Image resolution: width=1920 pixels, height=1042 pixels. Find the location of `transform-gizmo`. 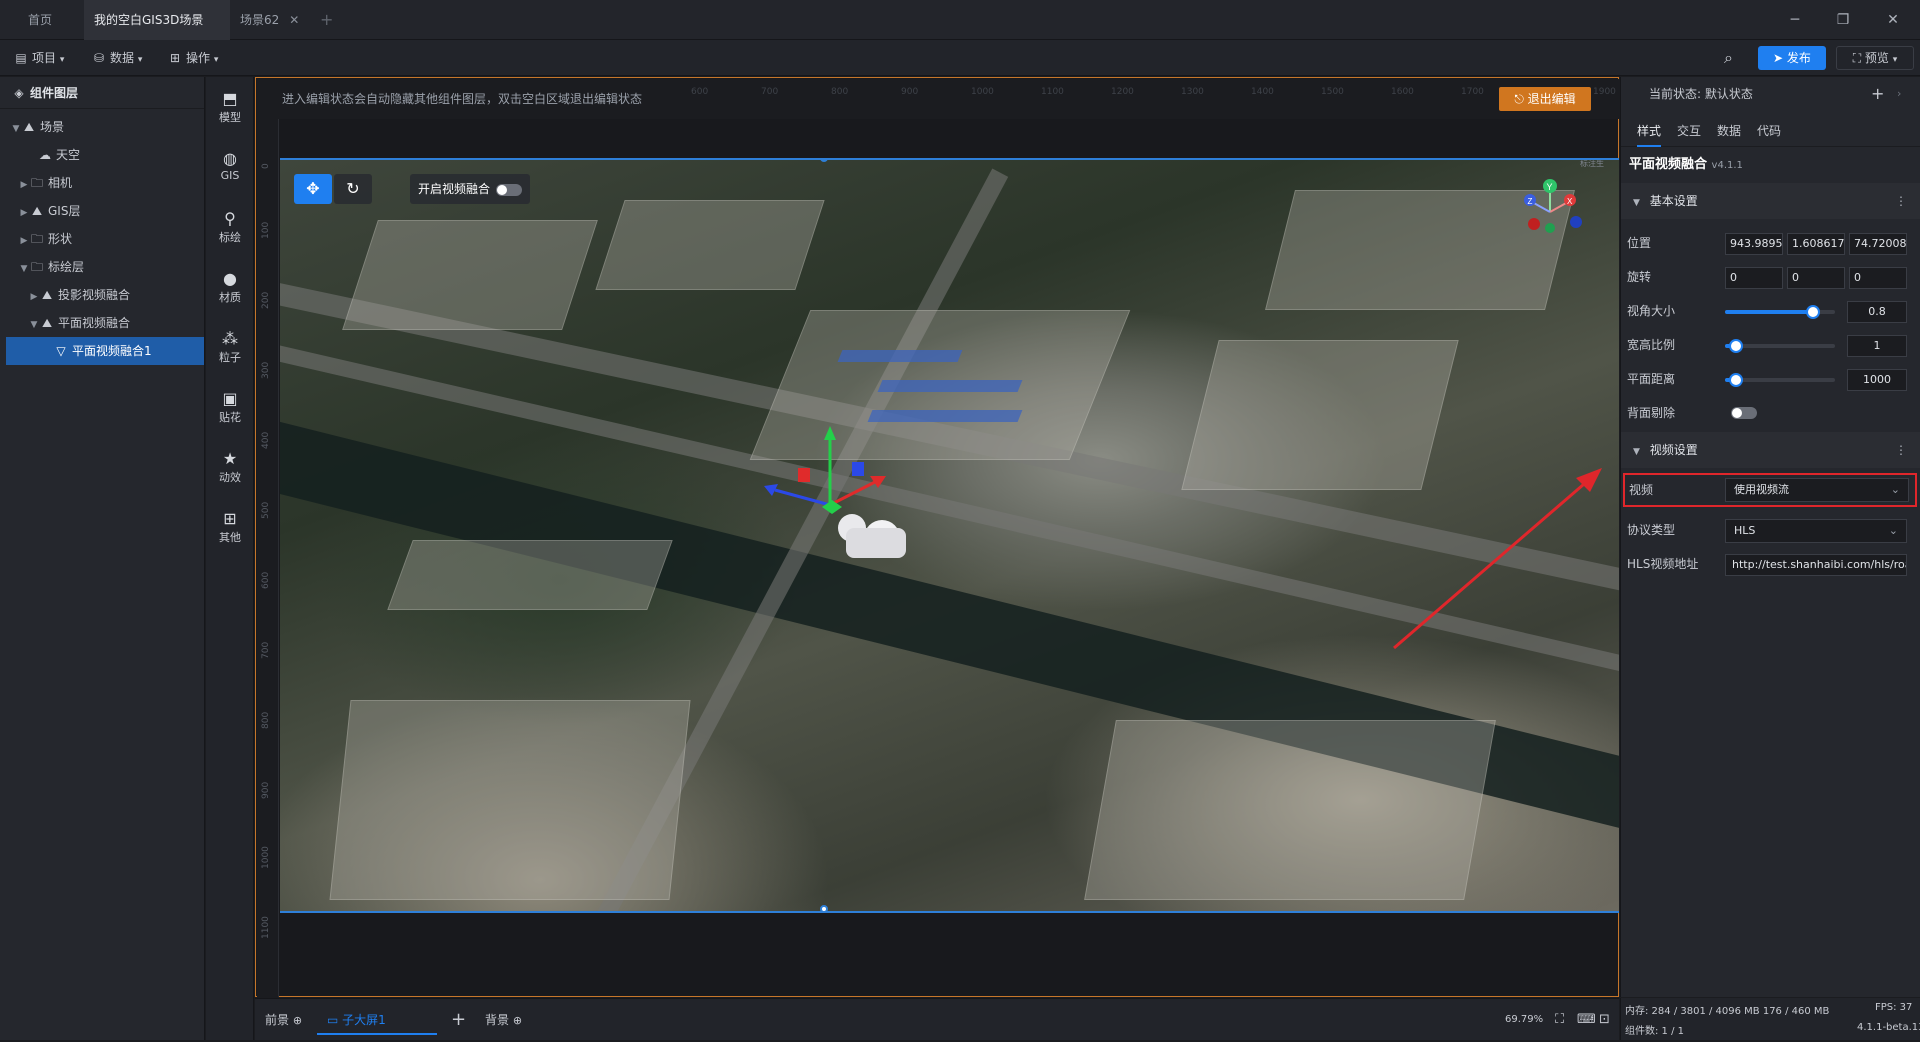

transform-gizmo is located at coordinates (845, 490).